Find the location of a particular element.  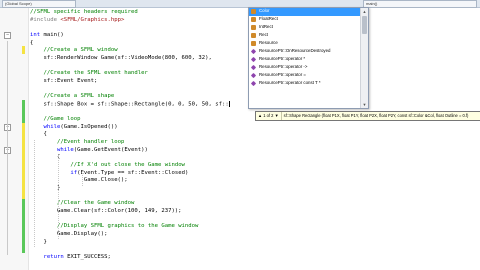

autocomplete-item-label: FloatRect is located at coordinates (268, 18).